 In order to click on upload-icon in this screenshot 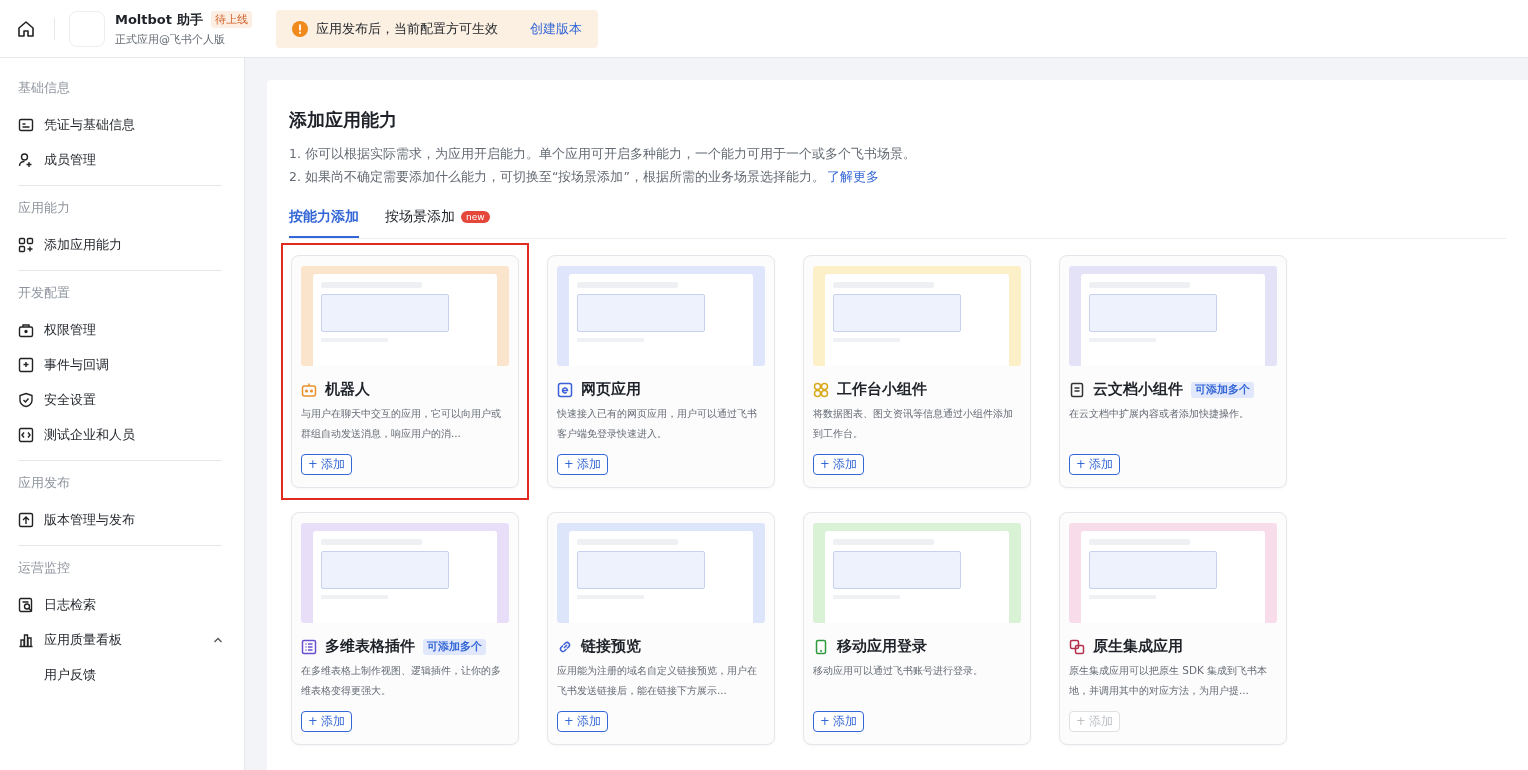, I will do `click(26, 519)`.